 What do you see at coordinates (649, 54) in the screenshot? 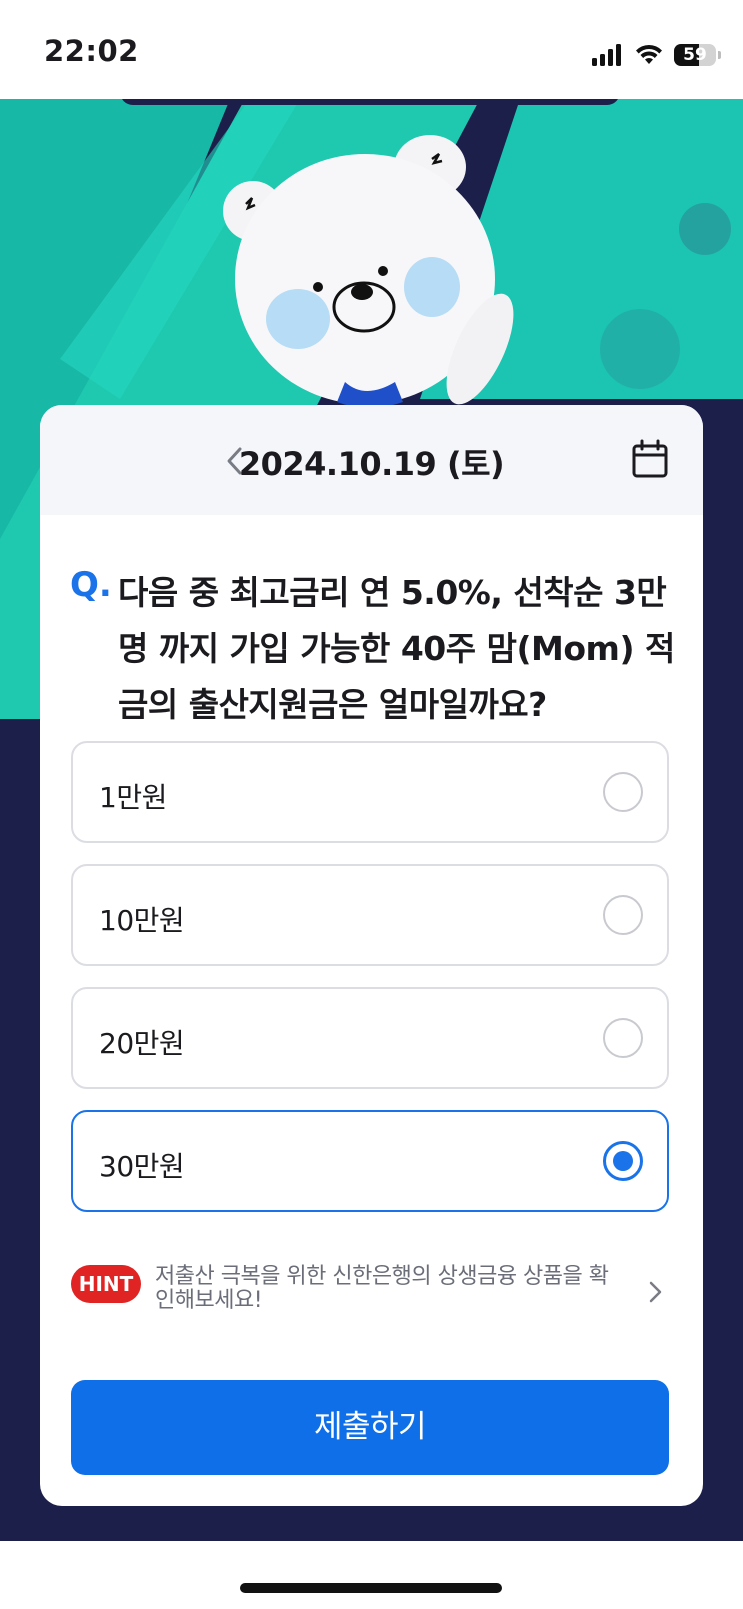
I see `wifi-icon` at bounding box center [649, 54].